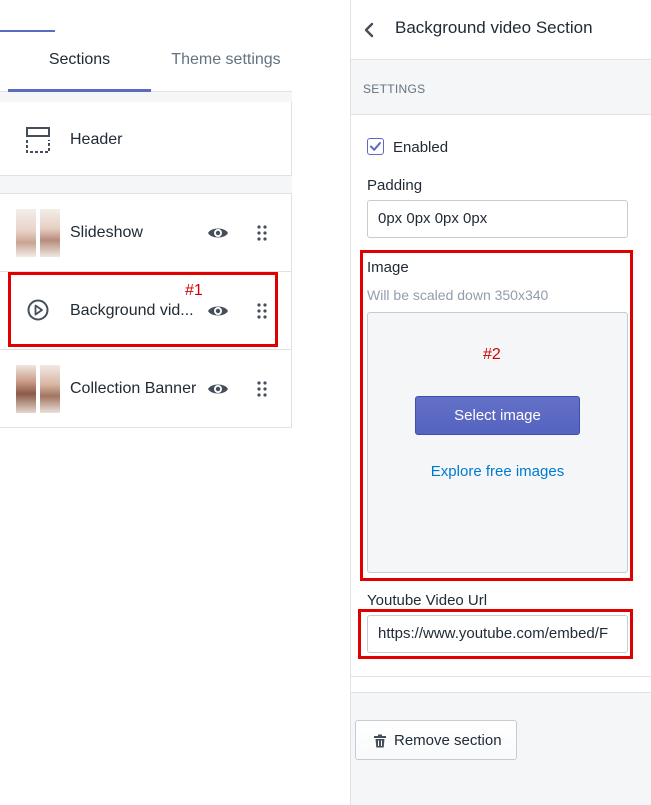 The width and height of the screenshot is (651, 805). I want to click on page-title: Background video Section, so click(494, 27).